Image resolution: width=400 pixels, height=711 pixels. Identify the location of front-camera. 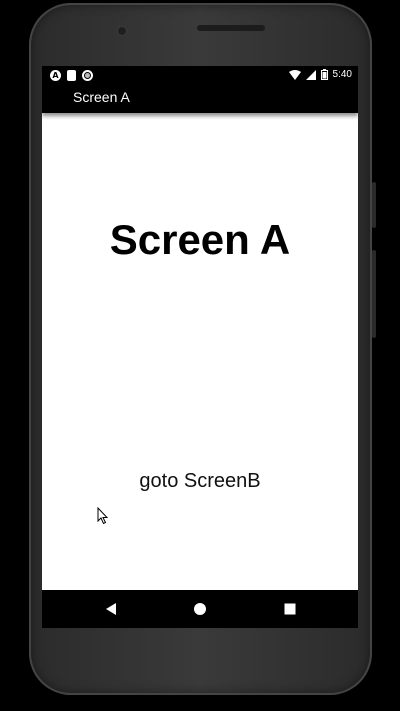
(122, 31).